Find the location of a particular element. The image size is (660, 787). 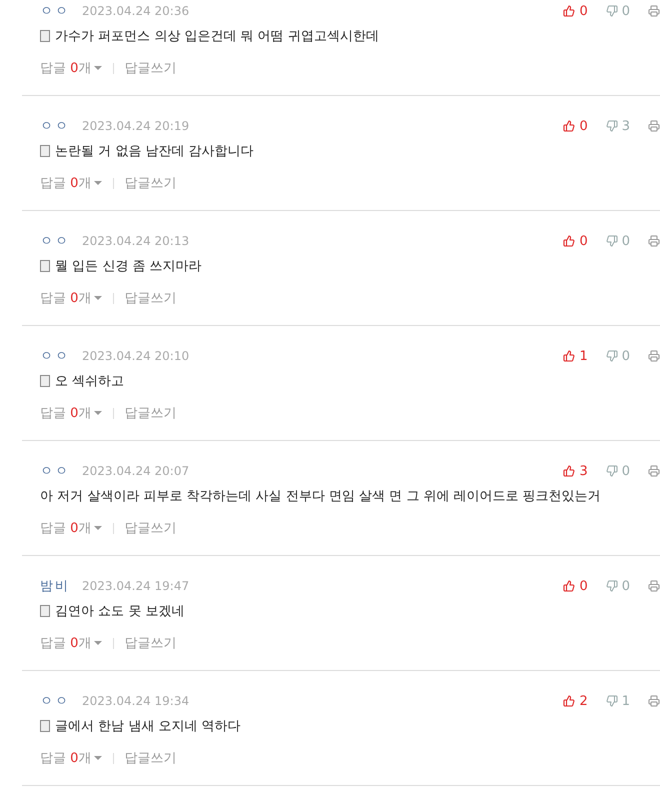

like-button: 1 is located at coordinates (575, 356).